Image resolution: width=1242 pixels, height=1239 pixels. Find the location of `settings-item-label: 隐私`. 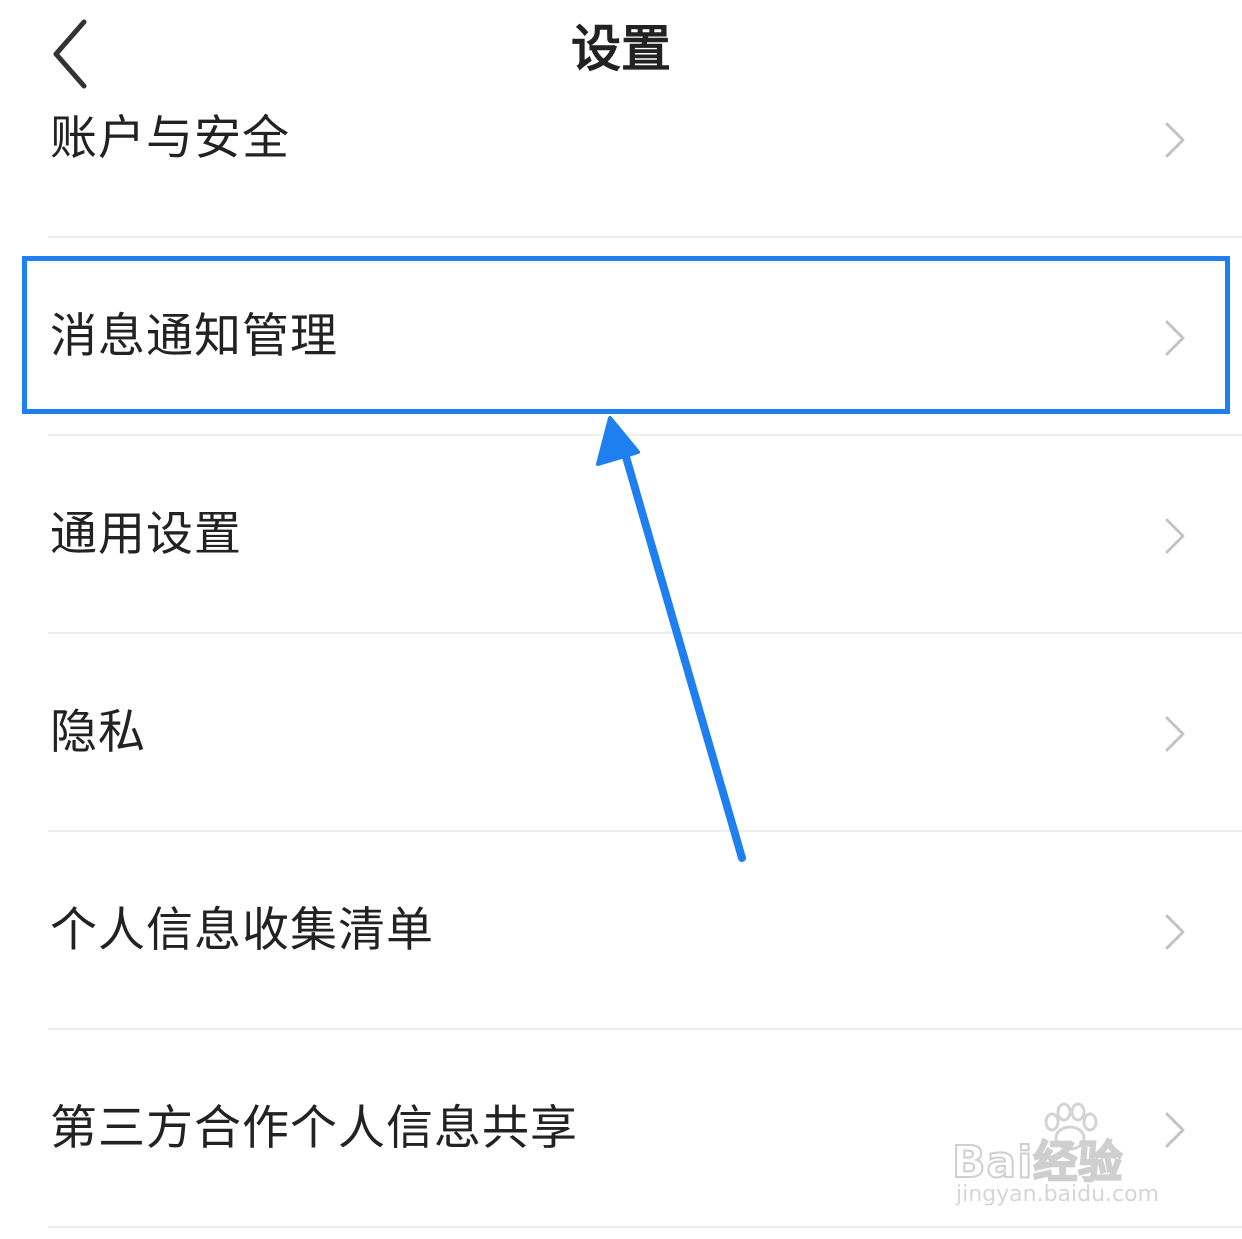

settings-item-label: 隐私 is located at coordinates (98, 732).